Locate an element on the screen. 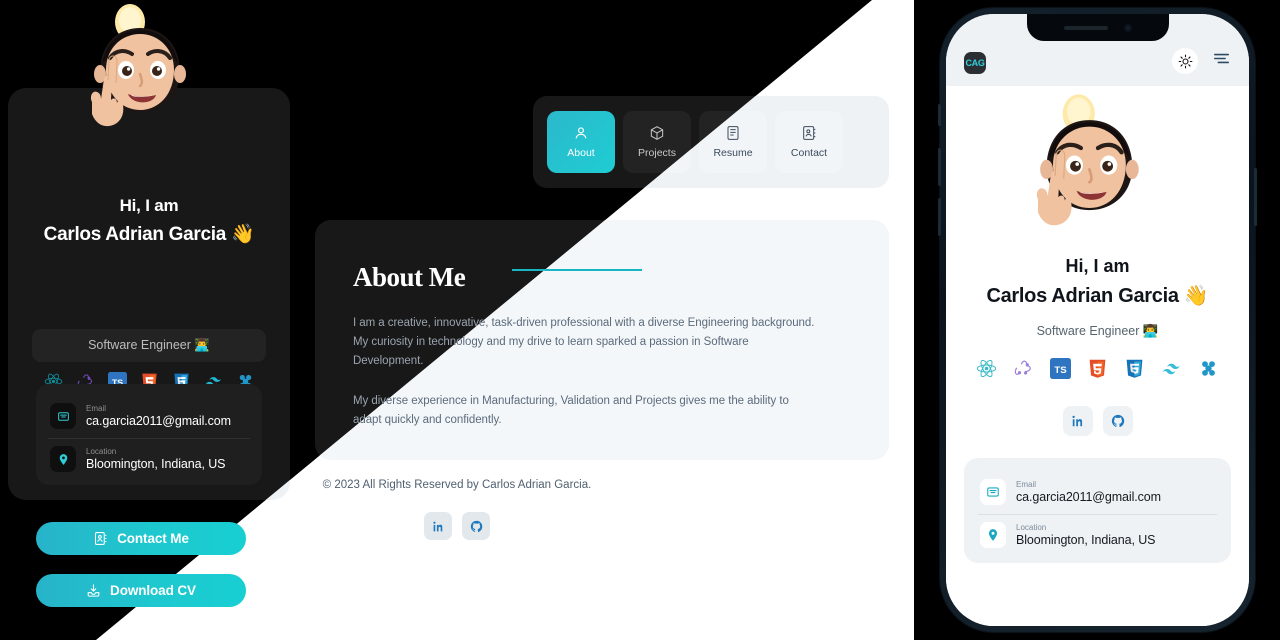 This screenshot has height=640, width=1280. footer-github-link is located at coordinates (476, 526).